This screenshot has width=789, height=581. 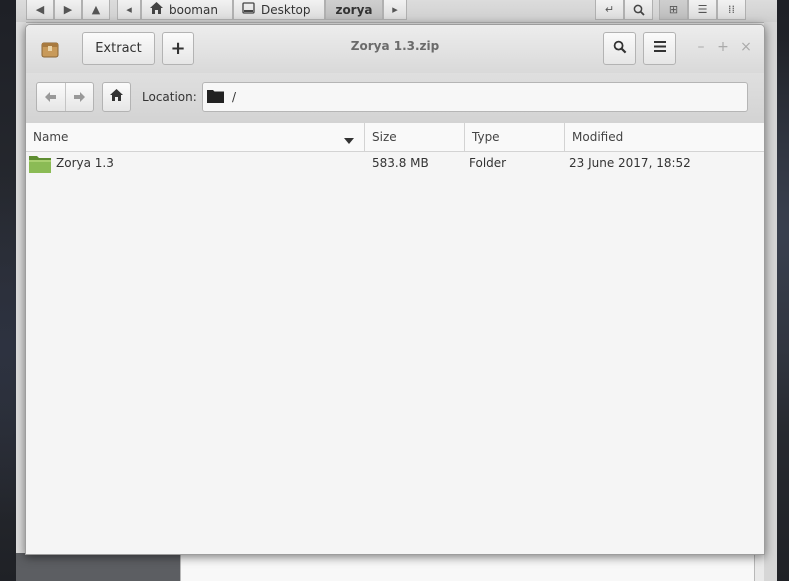 I want to click on background-content-bottom, so click(x=467, y=567).